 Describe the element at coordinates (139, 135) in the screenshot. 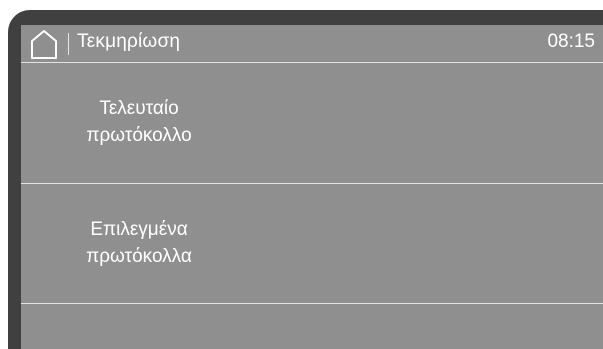

I see `menu-item-label-line2: πρωτόκολλο` at that location.